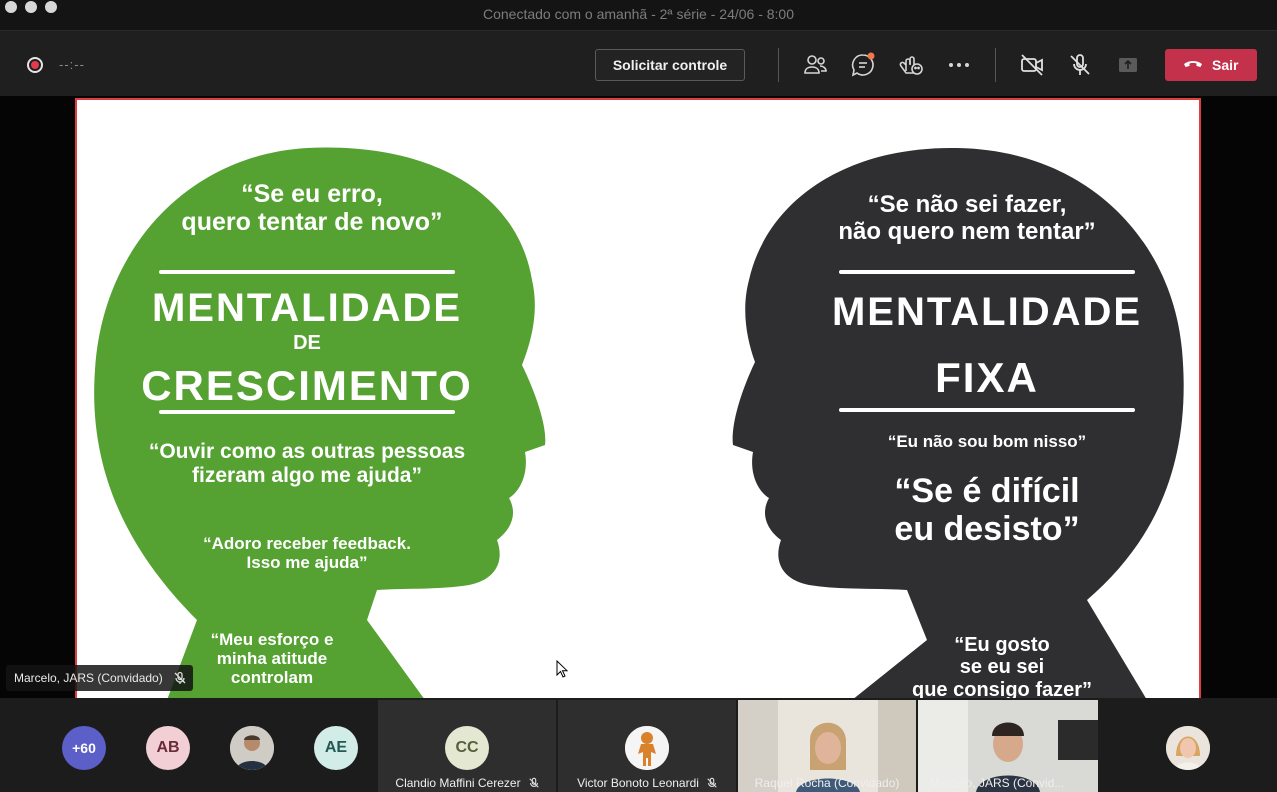  I want to click on participant-tile: Victor Bonoto Leonardi, so click(647, 746).